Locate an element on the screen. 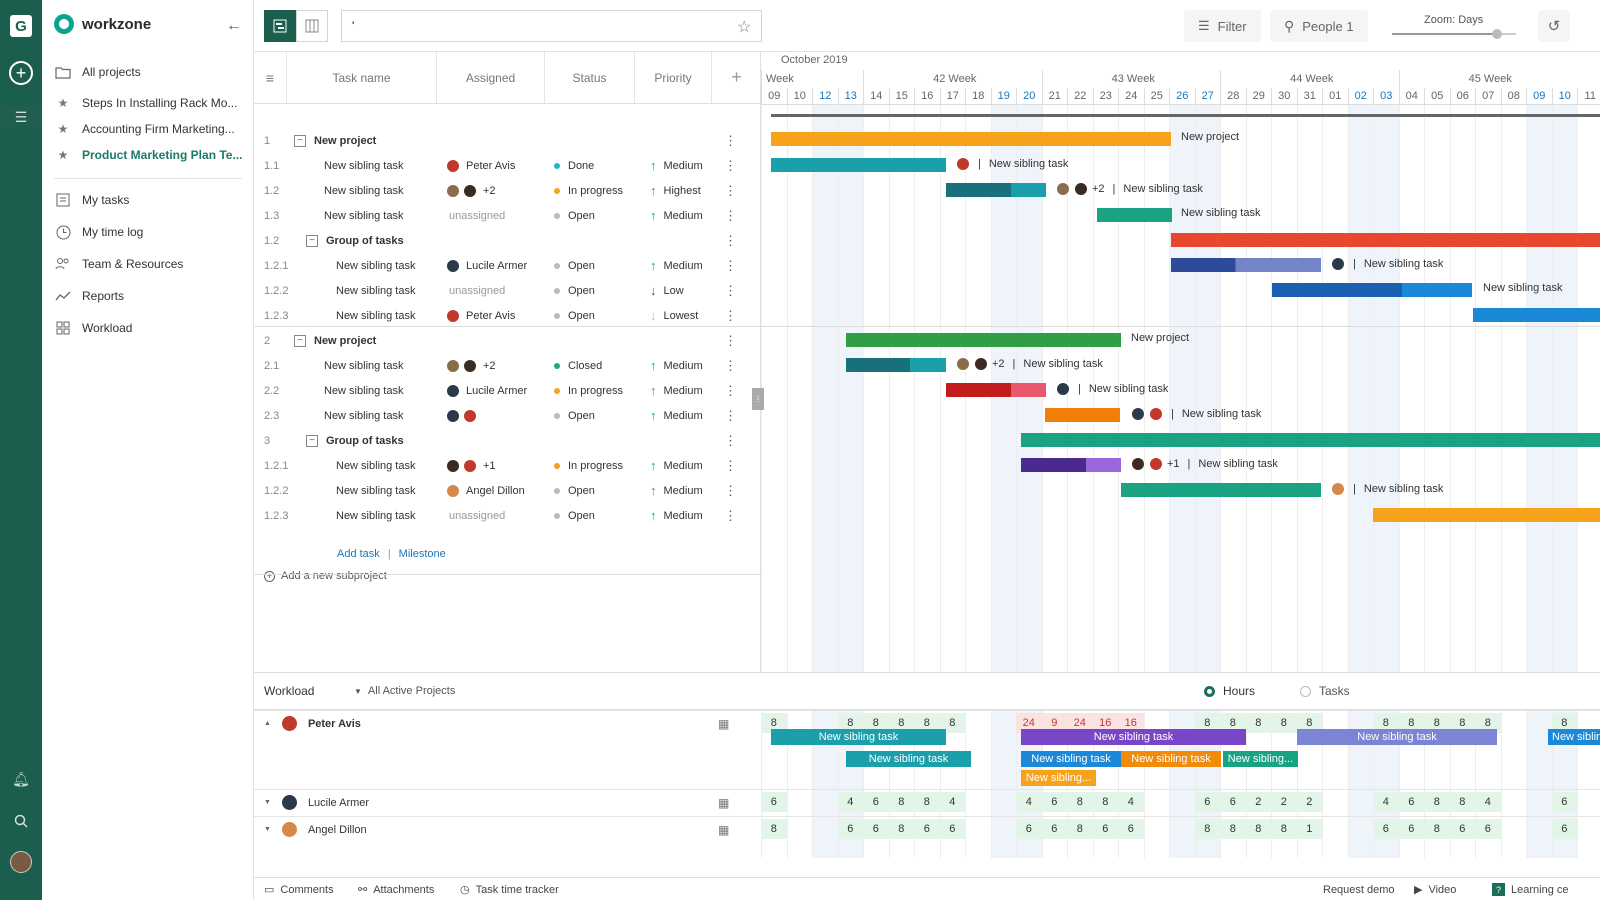 The image size is (1600, 900). milestone-link: Milestone is located at coordinates (422, 554).